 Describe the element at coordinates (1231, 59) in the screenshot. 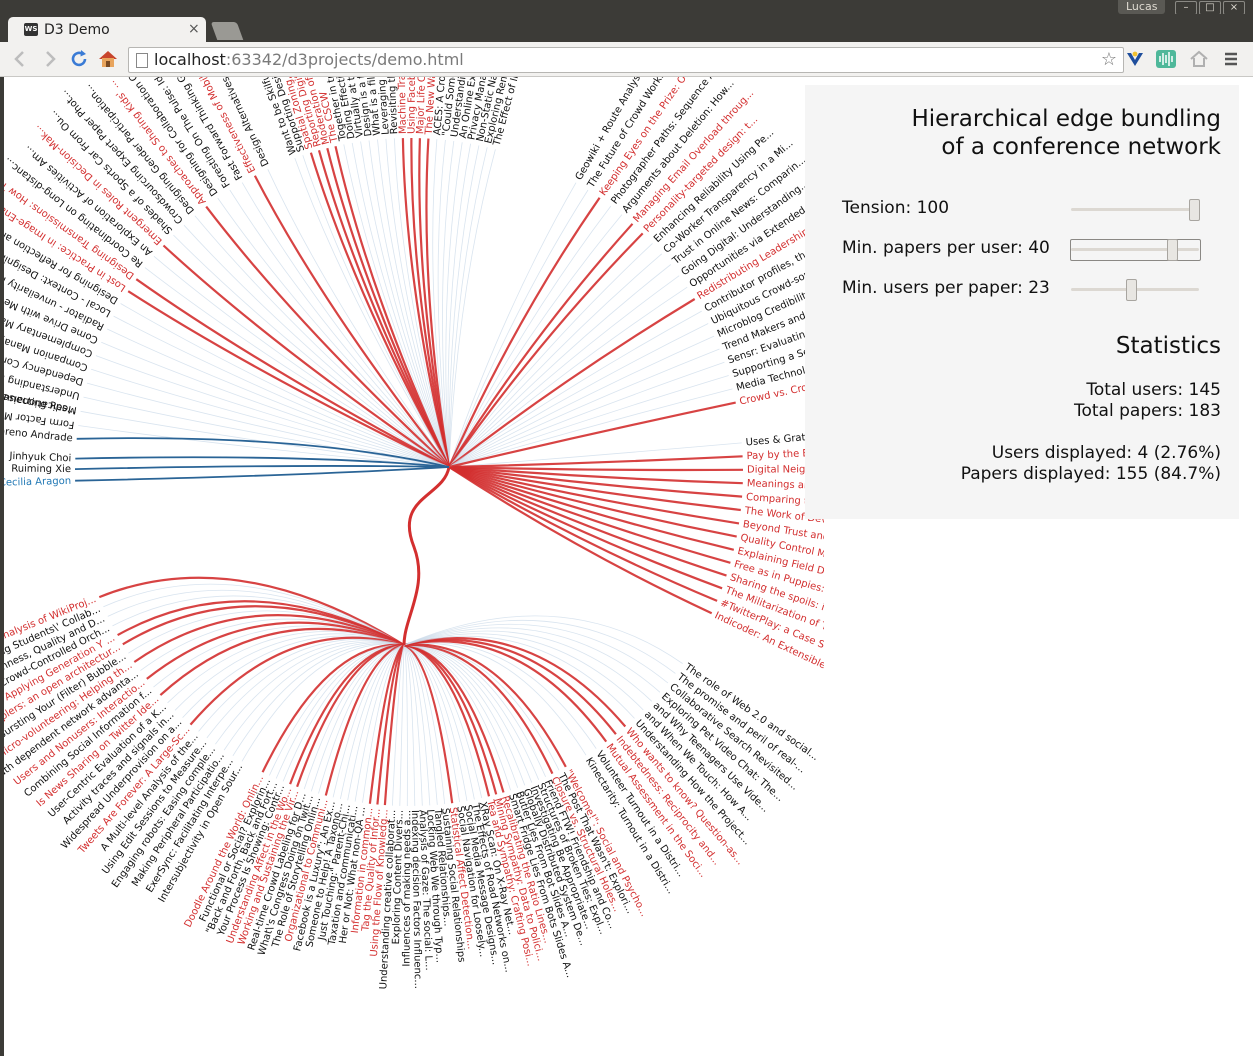

I see `menu-icon` at that location.